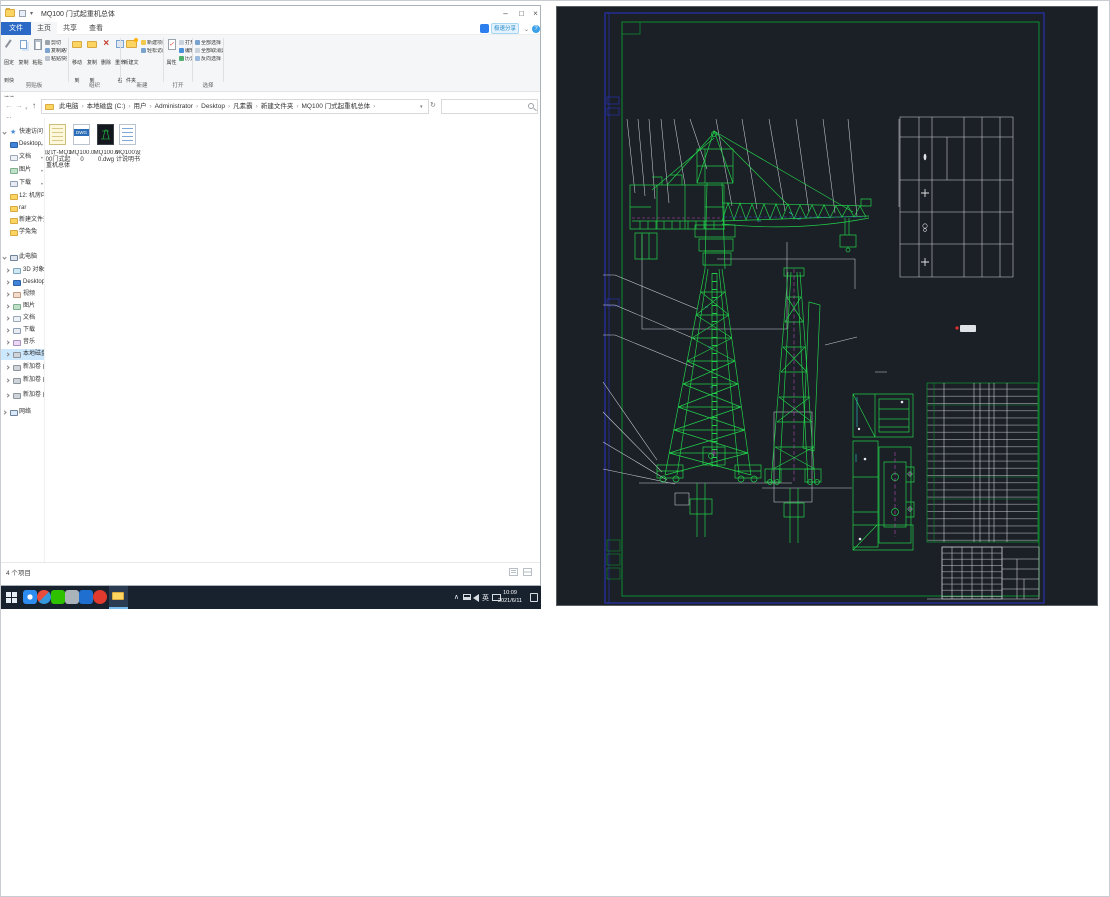 The width and height of the screenshot is (1110, 897). Describe the element at coordinates (19, 106) in the screenshot. I see `forward-icon: →` at that location.